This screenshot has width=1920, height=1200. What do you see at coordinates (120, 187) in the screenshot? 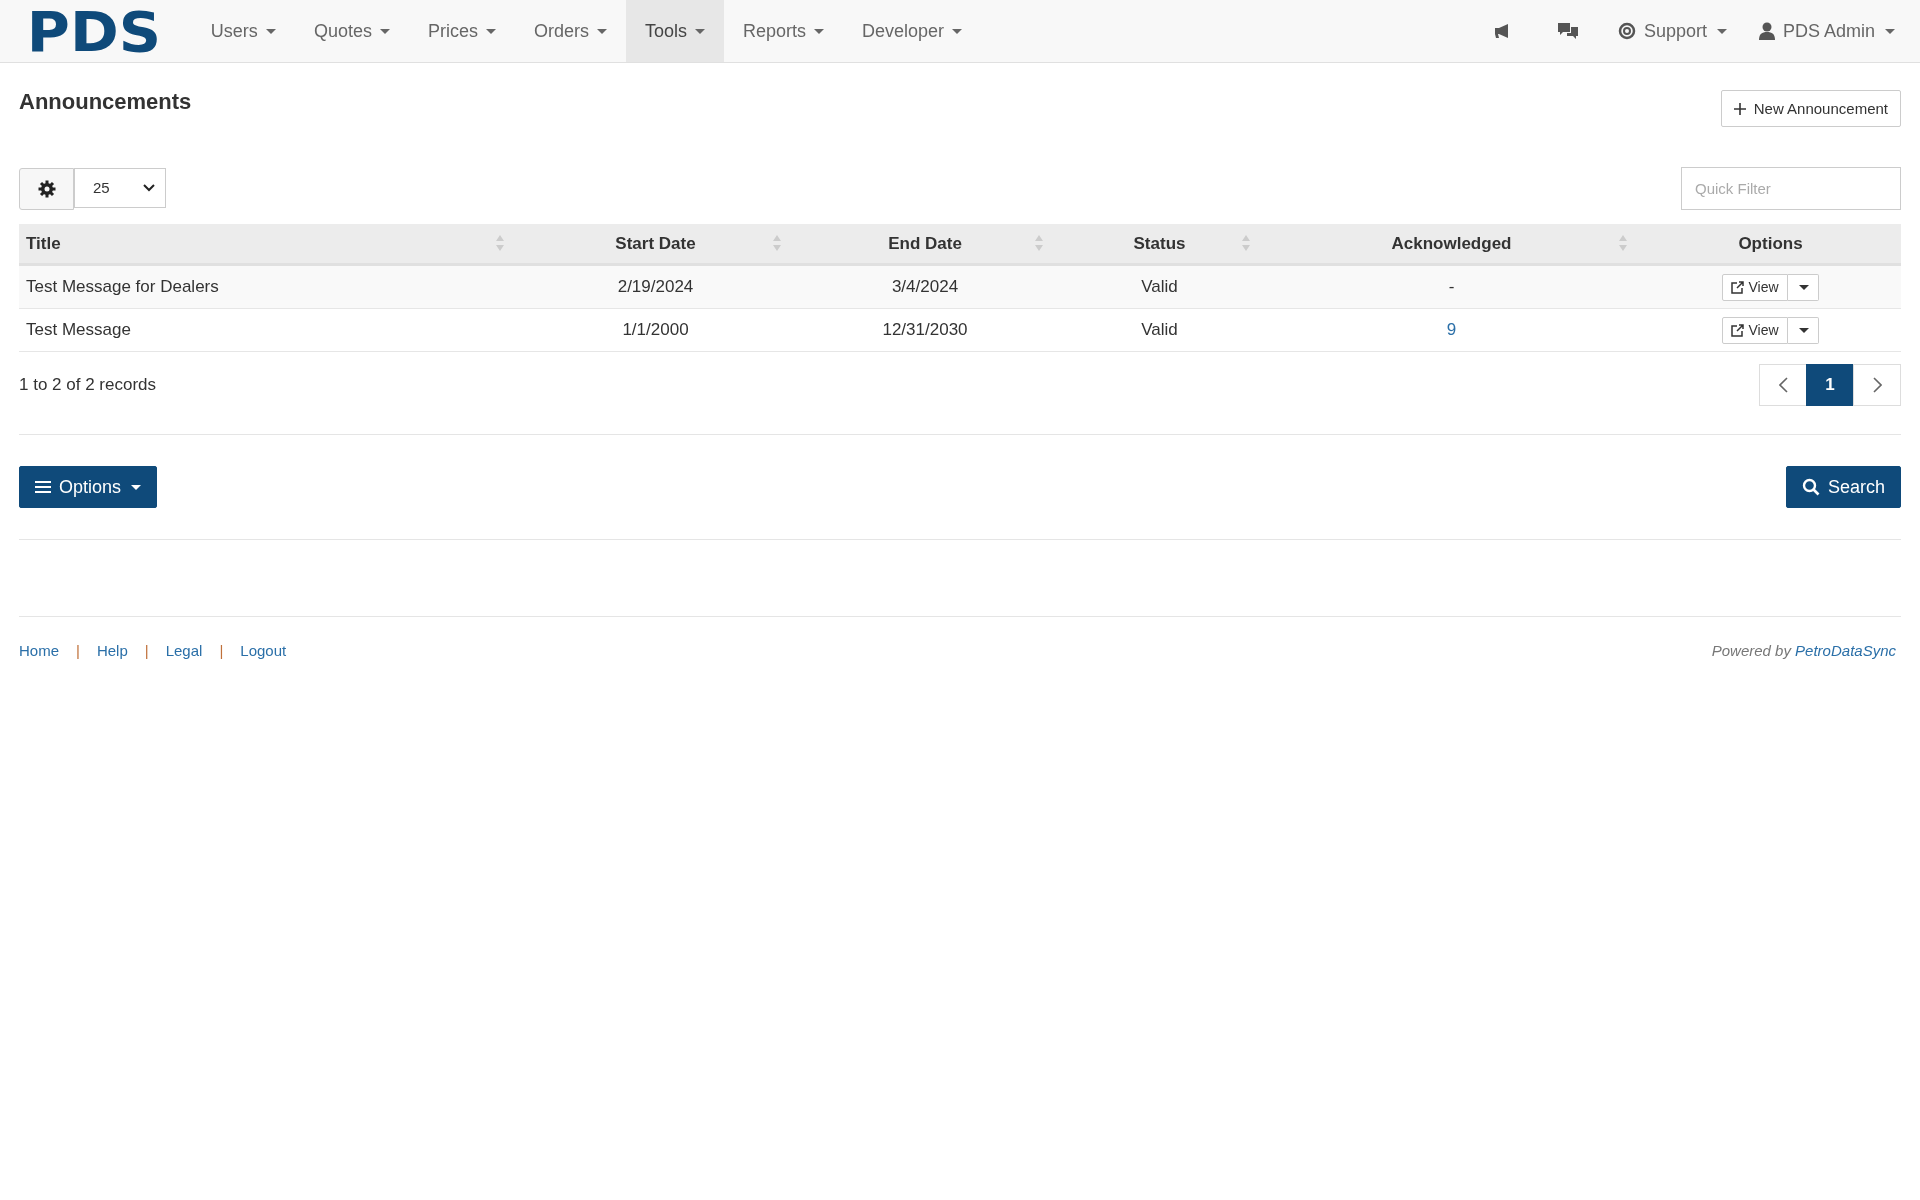
I see `page-size-select: 25` at bounding box center [120, 187].